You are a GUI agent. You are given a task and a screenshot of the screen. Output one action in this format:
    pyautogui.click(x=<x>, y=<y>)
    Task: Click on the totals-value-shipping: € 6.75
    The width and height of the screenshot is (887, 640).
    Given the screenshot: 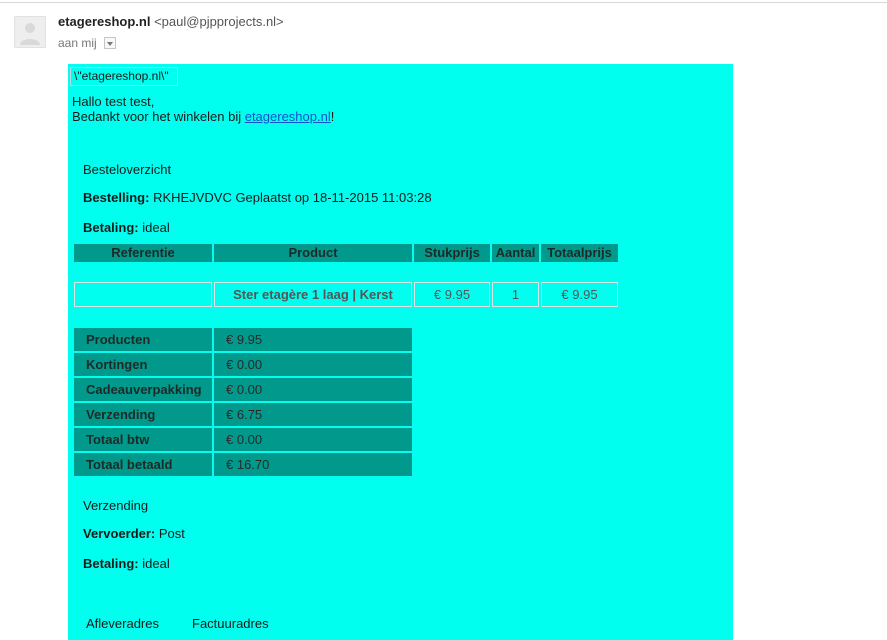 What is the action you would take?
    pyautogui.click(x=313, y=414)
    